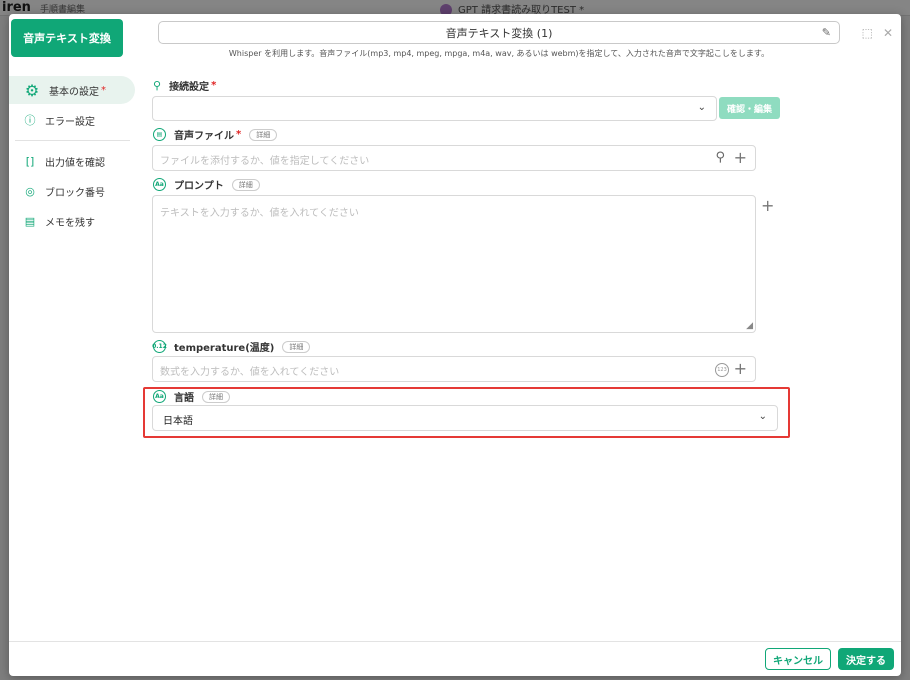 This screenshot has height=680, width=910. Describe the element at coordinates (866, 659) in the screenshot. I see `confirm-button: 決定する` at that location.